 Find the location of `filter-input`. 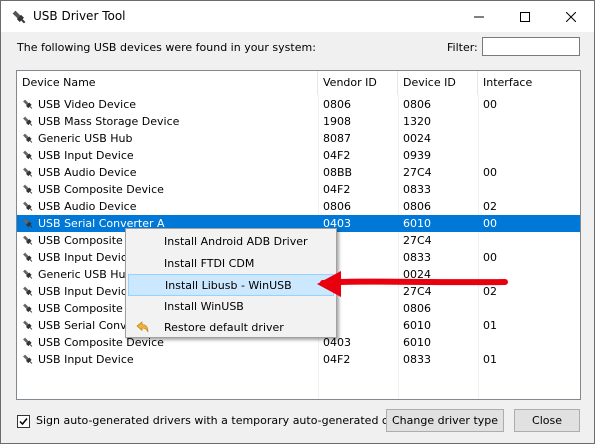

filter-input is located at coordinates (531, 46).